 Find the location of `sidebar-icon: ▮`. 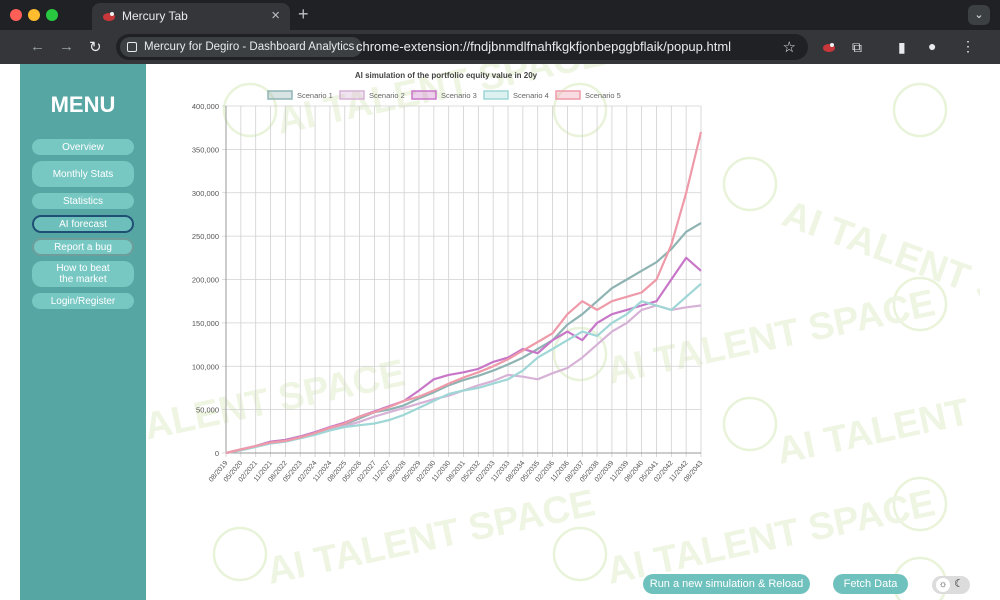

sidebar-icon: ▮ is located at coordinates (902, 47).